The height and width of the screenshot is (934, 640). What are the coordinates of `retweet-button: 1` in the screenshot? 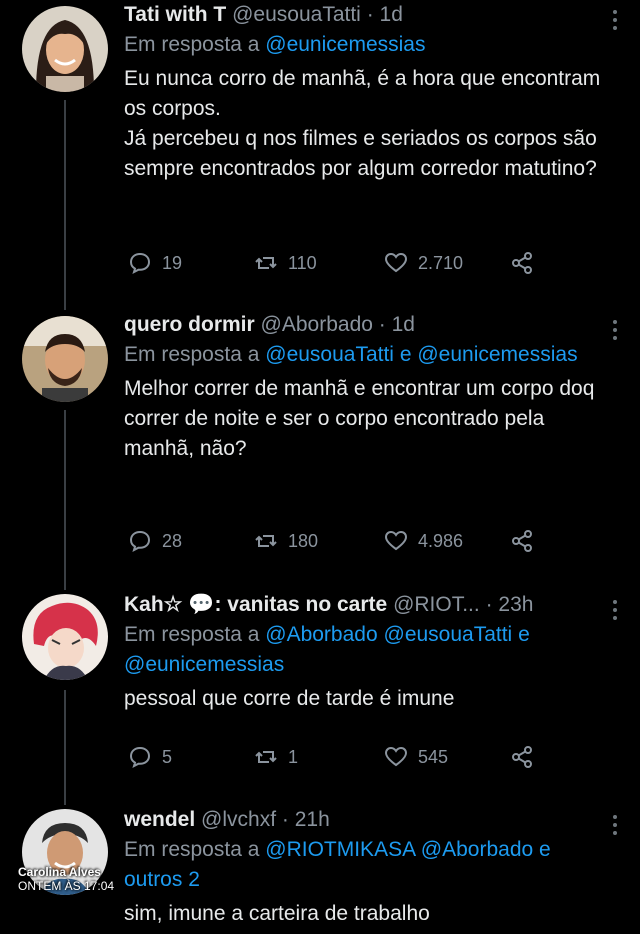 It's located at (276, 757).